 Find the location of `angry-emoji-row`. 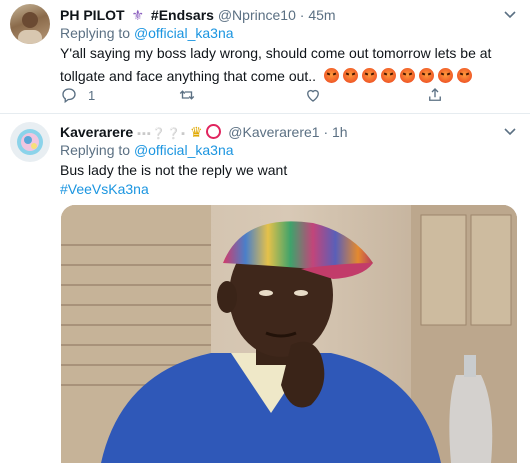

angry-emoji-row is located at coordinates (399, 76).